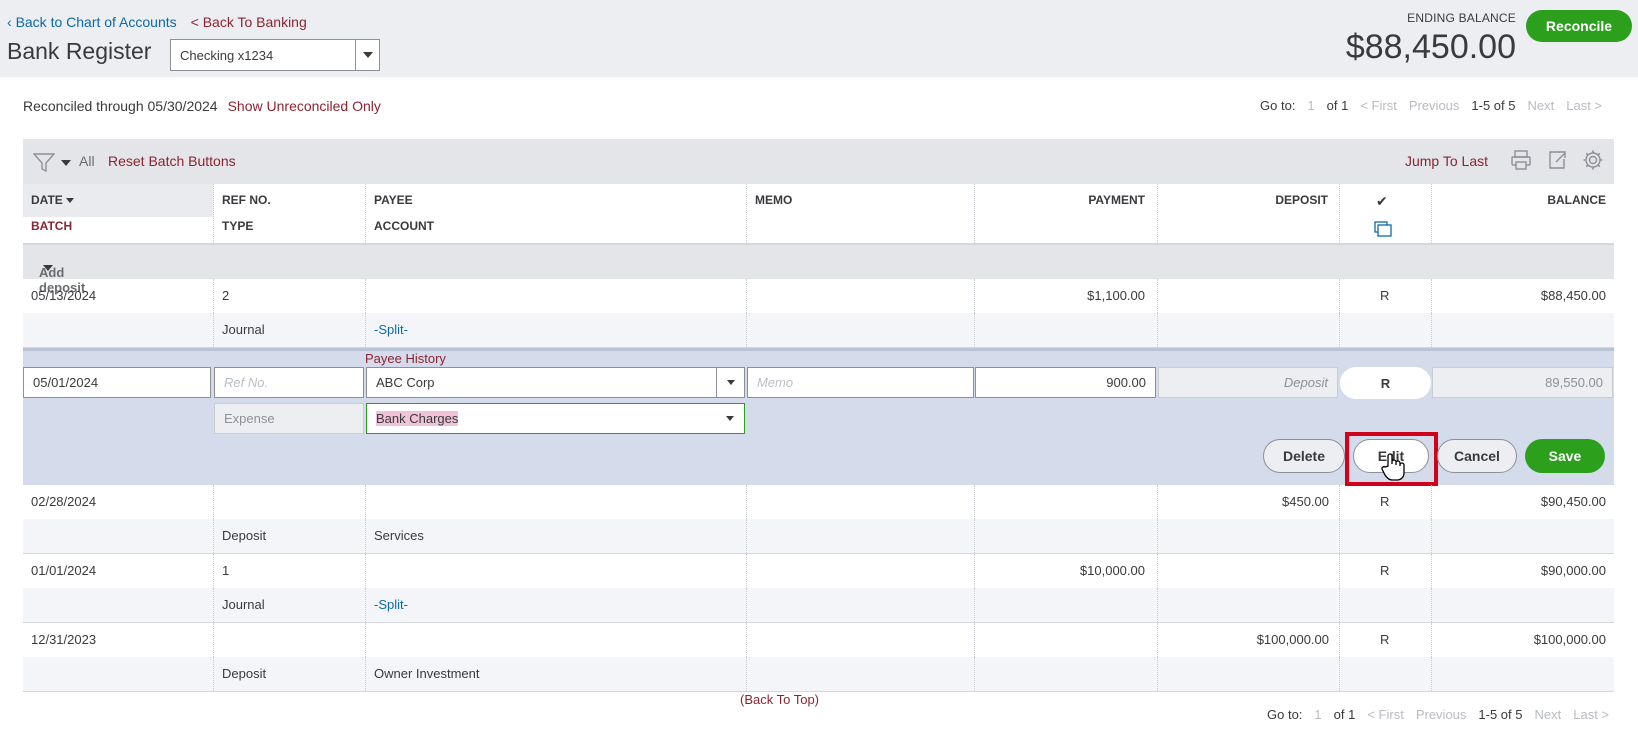  I want to click on payment-field: 900.00, so click(1065, 382).